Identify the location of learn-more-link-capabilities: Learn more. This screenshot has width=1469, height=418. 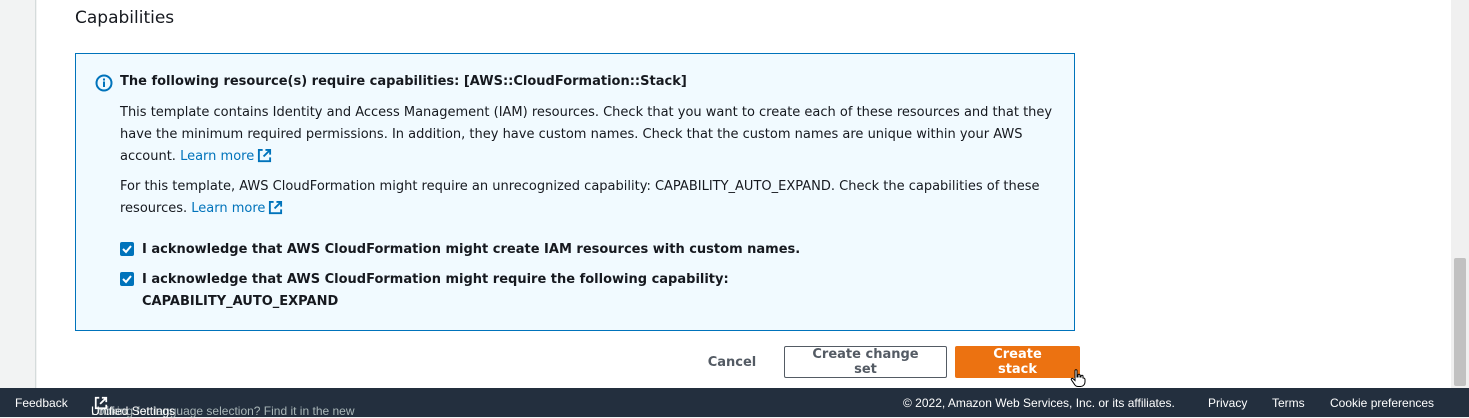
(237, 208).